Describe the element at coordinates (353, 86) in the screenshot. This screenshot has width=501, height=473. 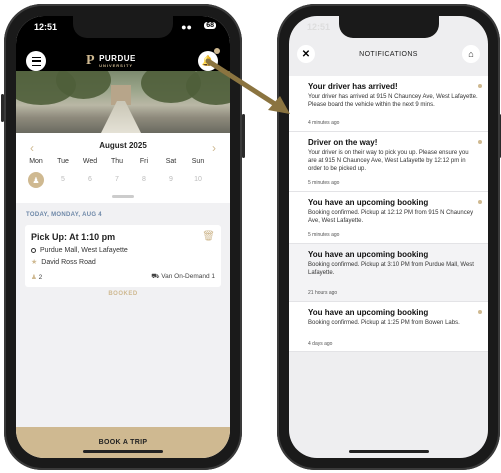
I see `notification-heading: Your driver has arrived!` at that location.